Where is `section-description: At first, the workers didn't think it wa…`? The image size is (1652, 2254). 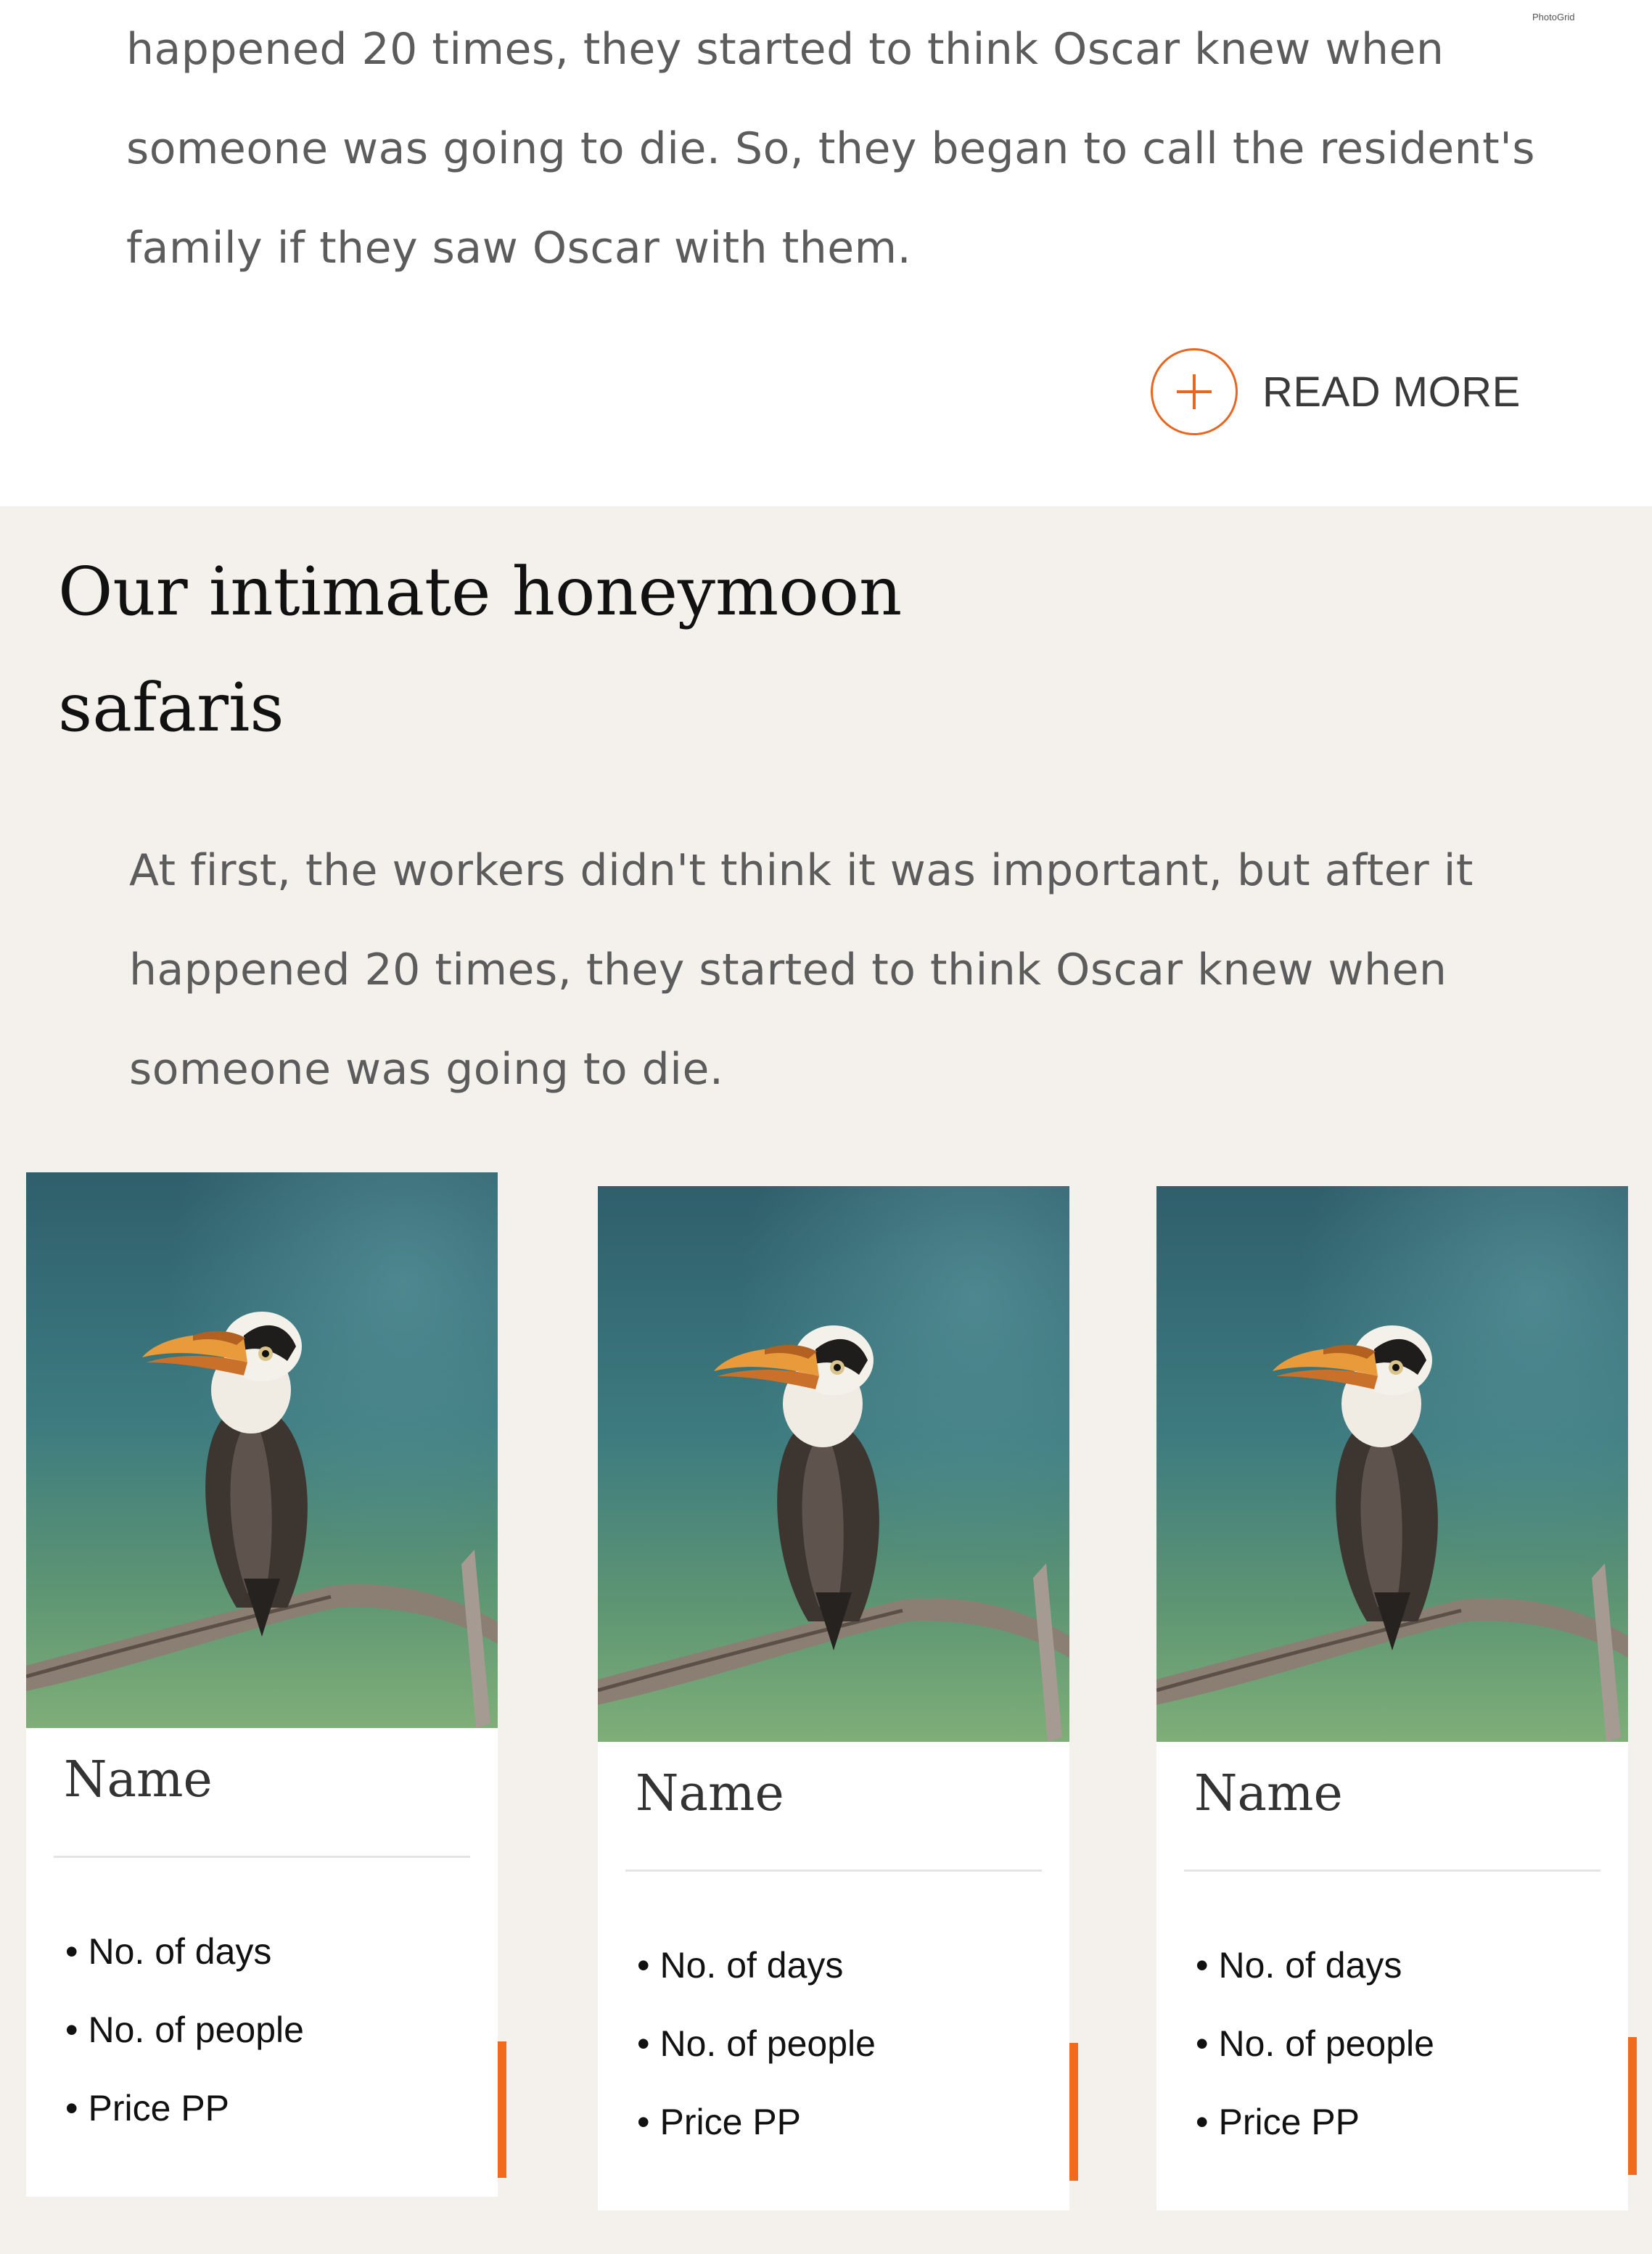 section-description: At first, the workers didn't think it wa… is located at coordinates (818, 970).